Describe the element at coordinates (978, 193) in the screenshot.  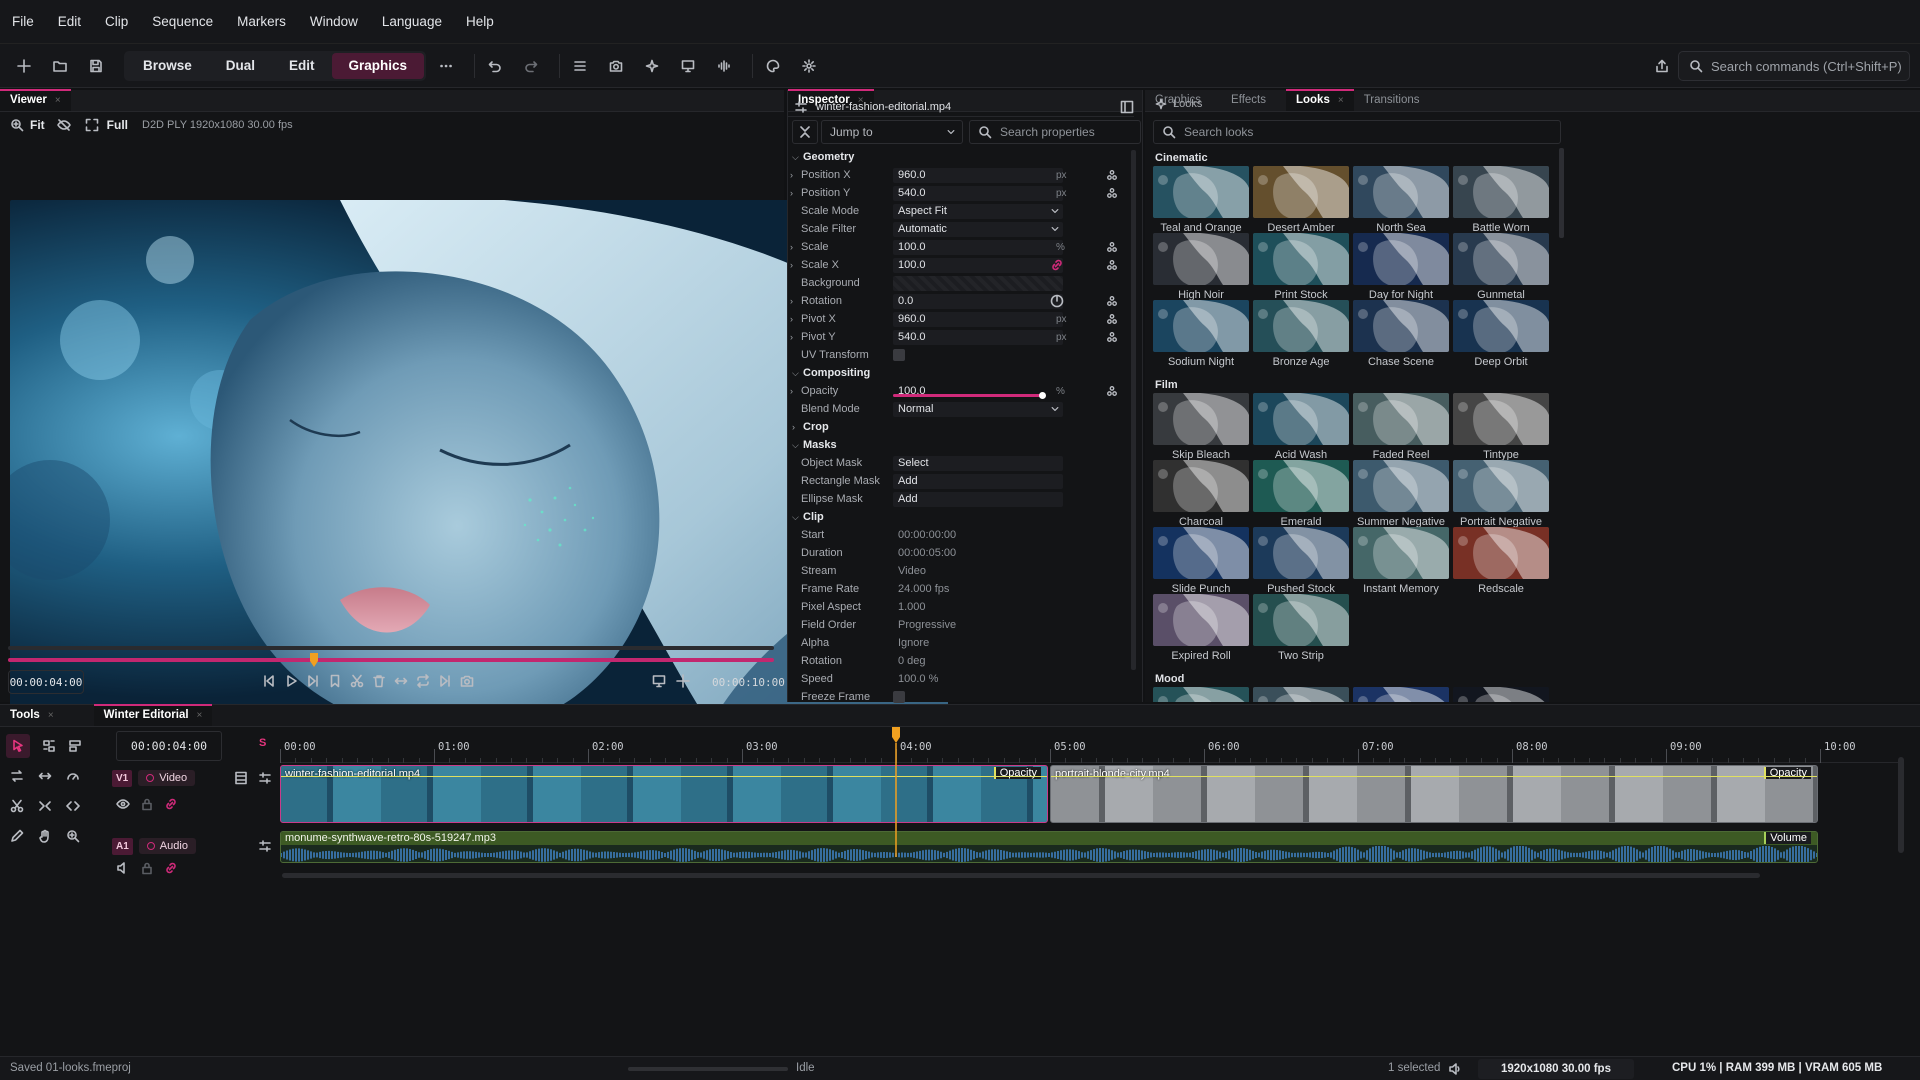
I see `position-y-field: 540.0` at that location.